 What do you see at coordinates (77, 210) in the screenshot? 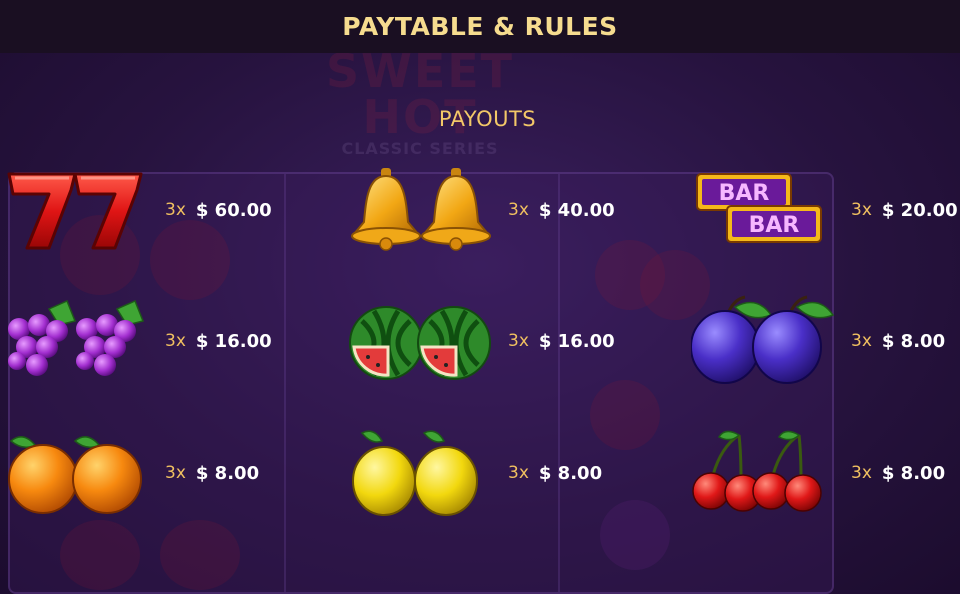
I see `seven-icon` at bounding box center [77, 210].